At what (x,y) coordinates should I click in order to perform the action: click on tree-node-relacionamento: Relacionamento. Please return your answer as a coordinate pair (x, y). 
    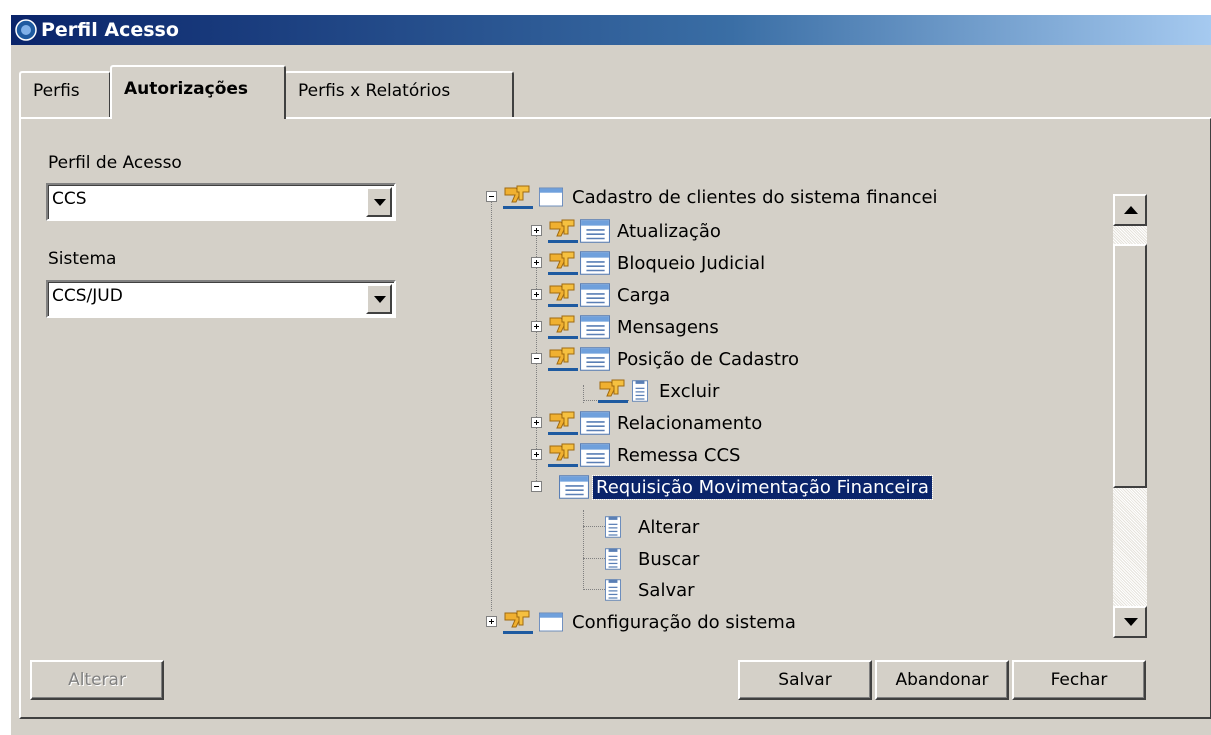
    Looking at the image, I should click on (655, 423).